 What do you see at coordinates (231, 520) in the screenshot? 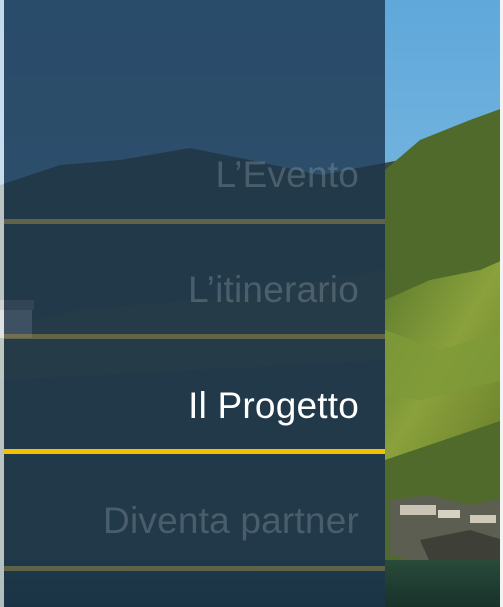
I see `menu-item-label: Diventa partner` at bounding box center [231, 520].